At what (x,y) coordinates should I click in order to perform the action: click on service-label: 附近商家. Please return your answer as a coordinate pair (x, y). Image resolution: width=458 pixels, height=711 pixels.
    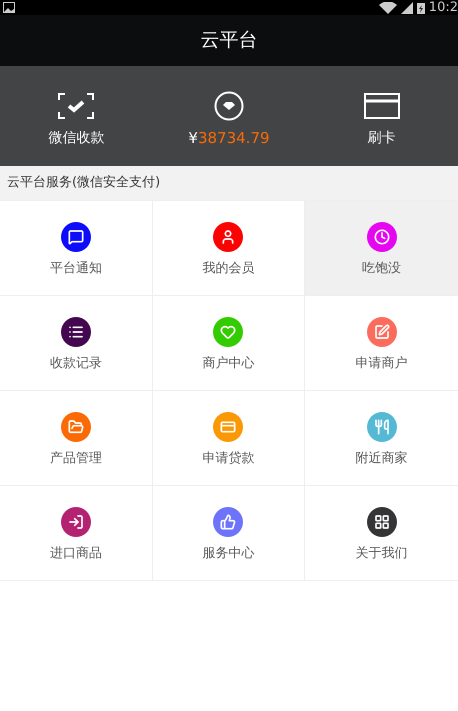
    Looking at the image, I should click on (382, 458).